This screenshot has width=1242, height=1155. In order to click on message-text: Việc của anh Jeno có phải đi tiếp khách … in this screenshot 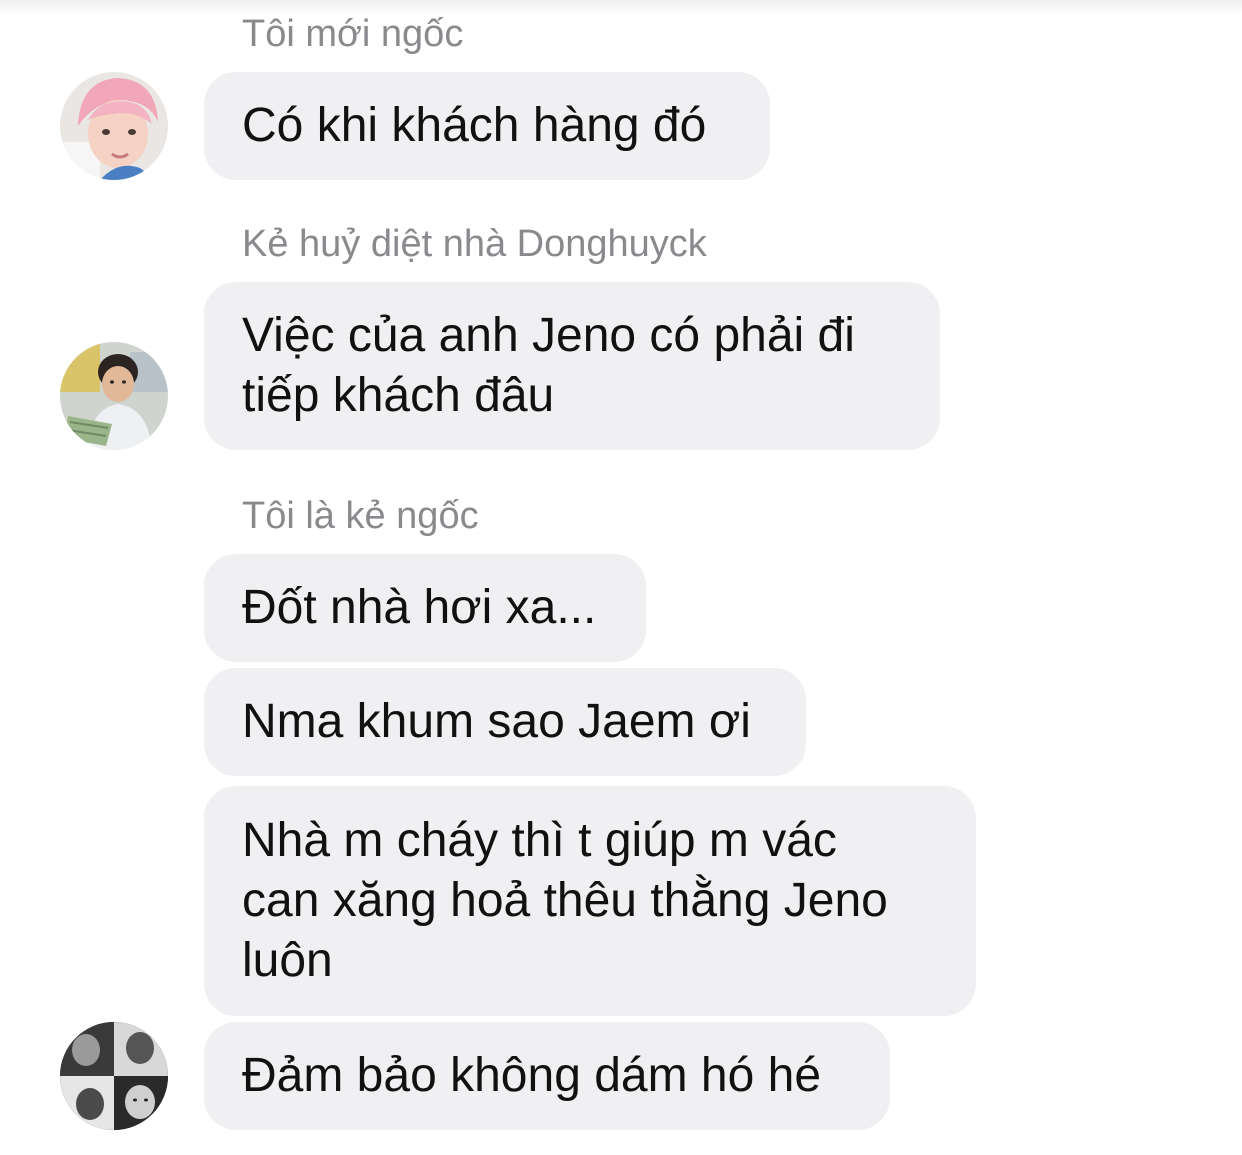, I will do `click(548, 365)`.